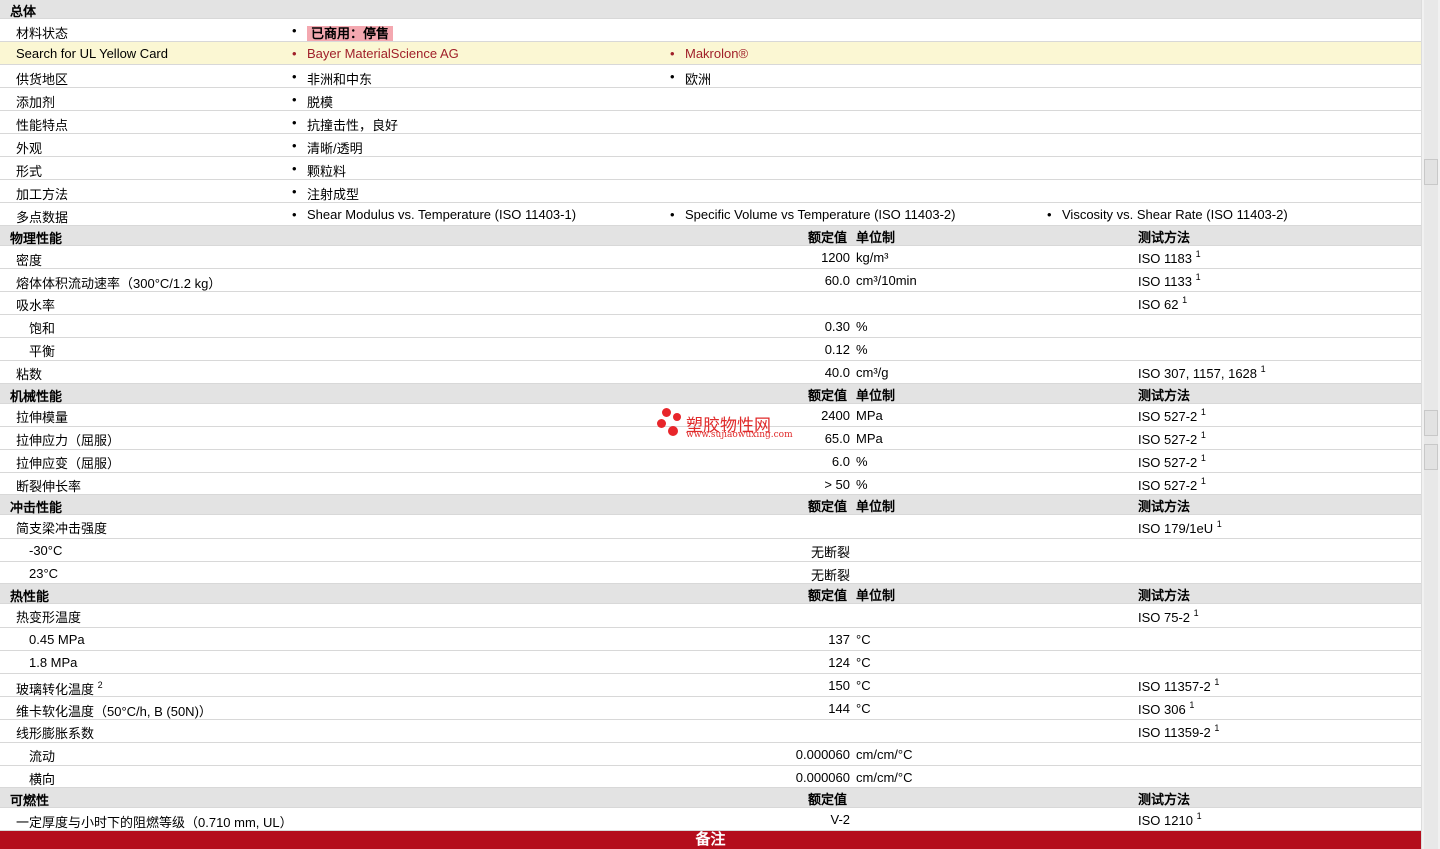  Describe the element at coordinates (835, 257) in the screenshot. I see `value: 1200` at that location.